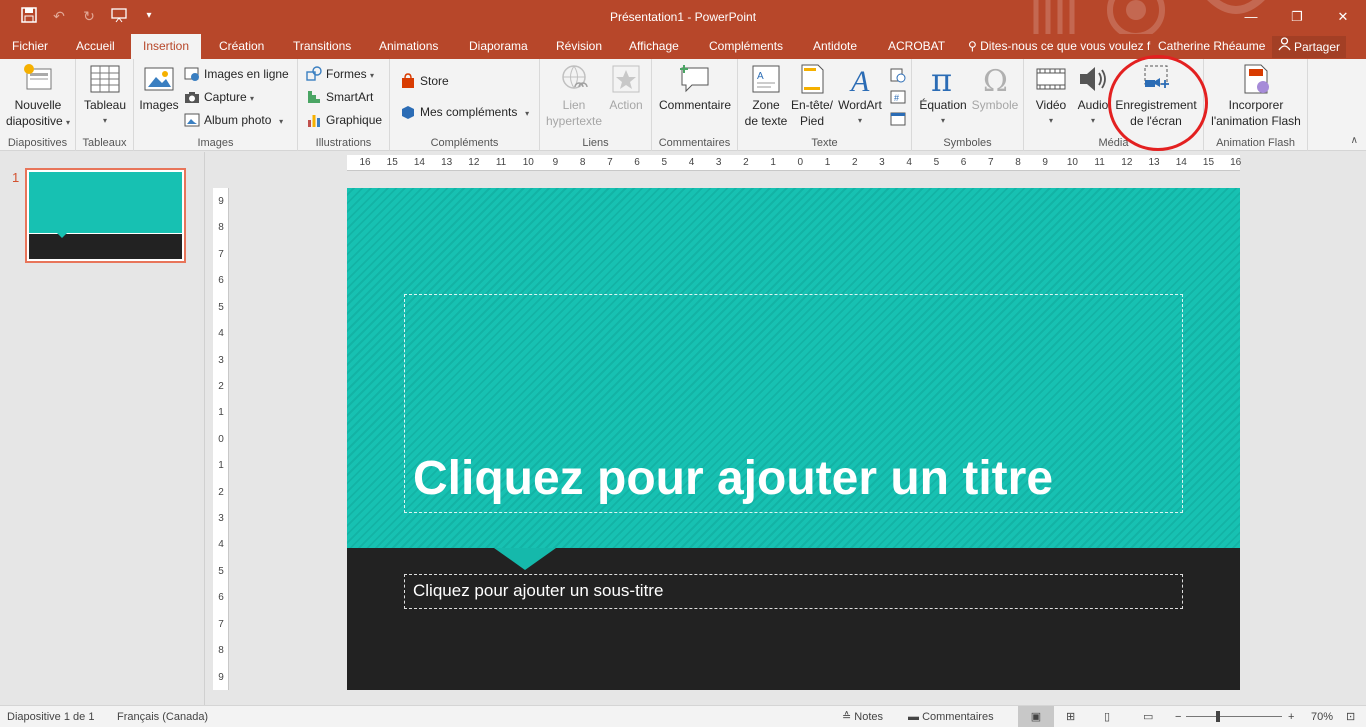 The width and height of the screenshot is (1366, 727). I want to click on symbol-button: Ω Symbole, so click(995, 88).